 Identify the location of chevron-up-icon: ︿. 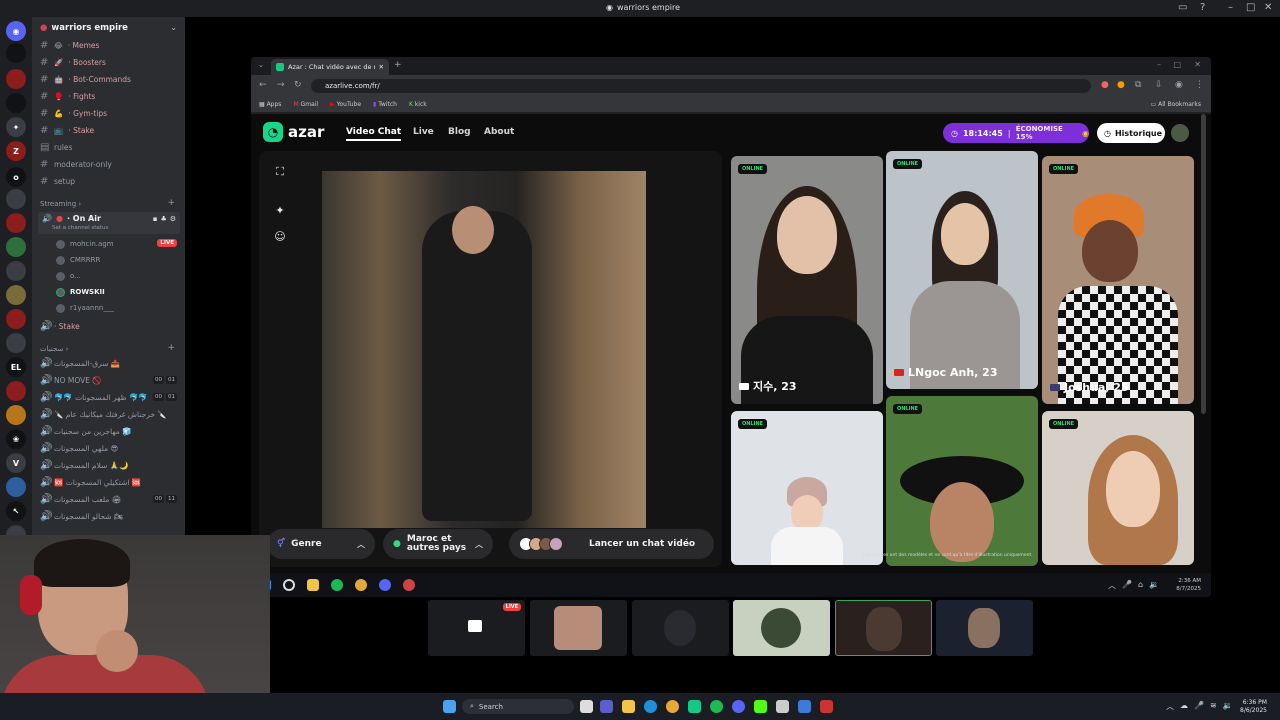
(1170, 706).